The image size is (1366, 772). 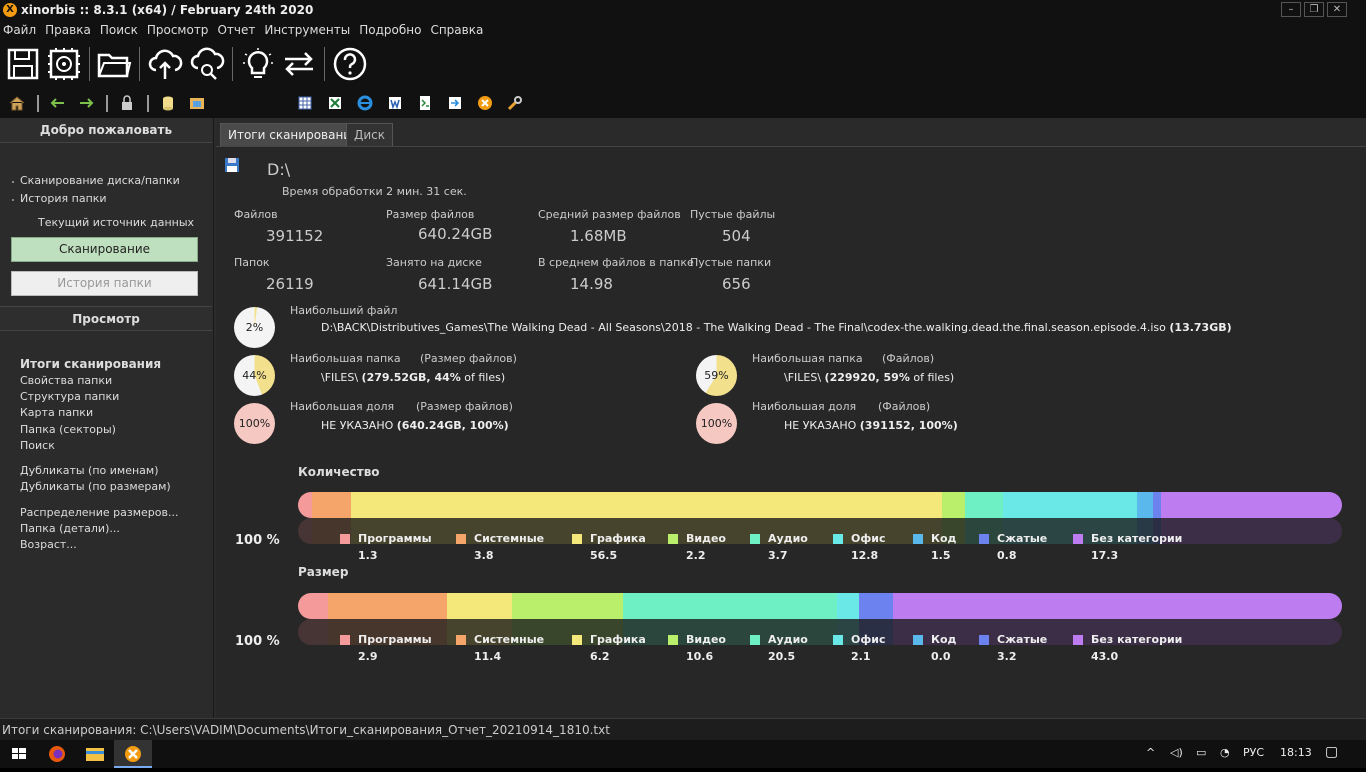 What do you see at coordinates (1296, 752) in the screenshot?
I see `clock: 18:13` at bounding box center [1296, 752].